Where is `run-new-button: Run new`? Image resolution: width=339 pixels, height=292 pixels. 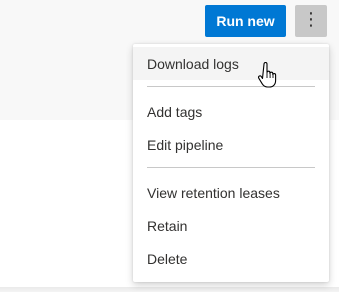 run-new-button: Run new is located at coordinates (245, 21).